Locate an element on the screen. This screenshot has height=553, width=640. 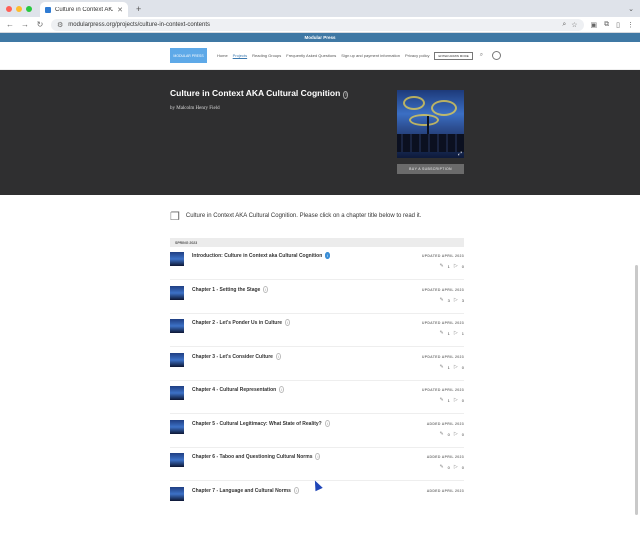
tab-close-icon: ✕ is located at coordinates (120, 10).